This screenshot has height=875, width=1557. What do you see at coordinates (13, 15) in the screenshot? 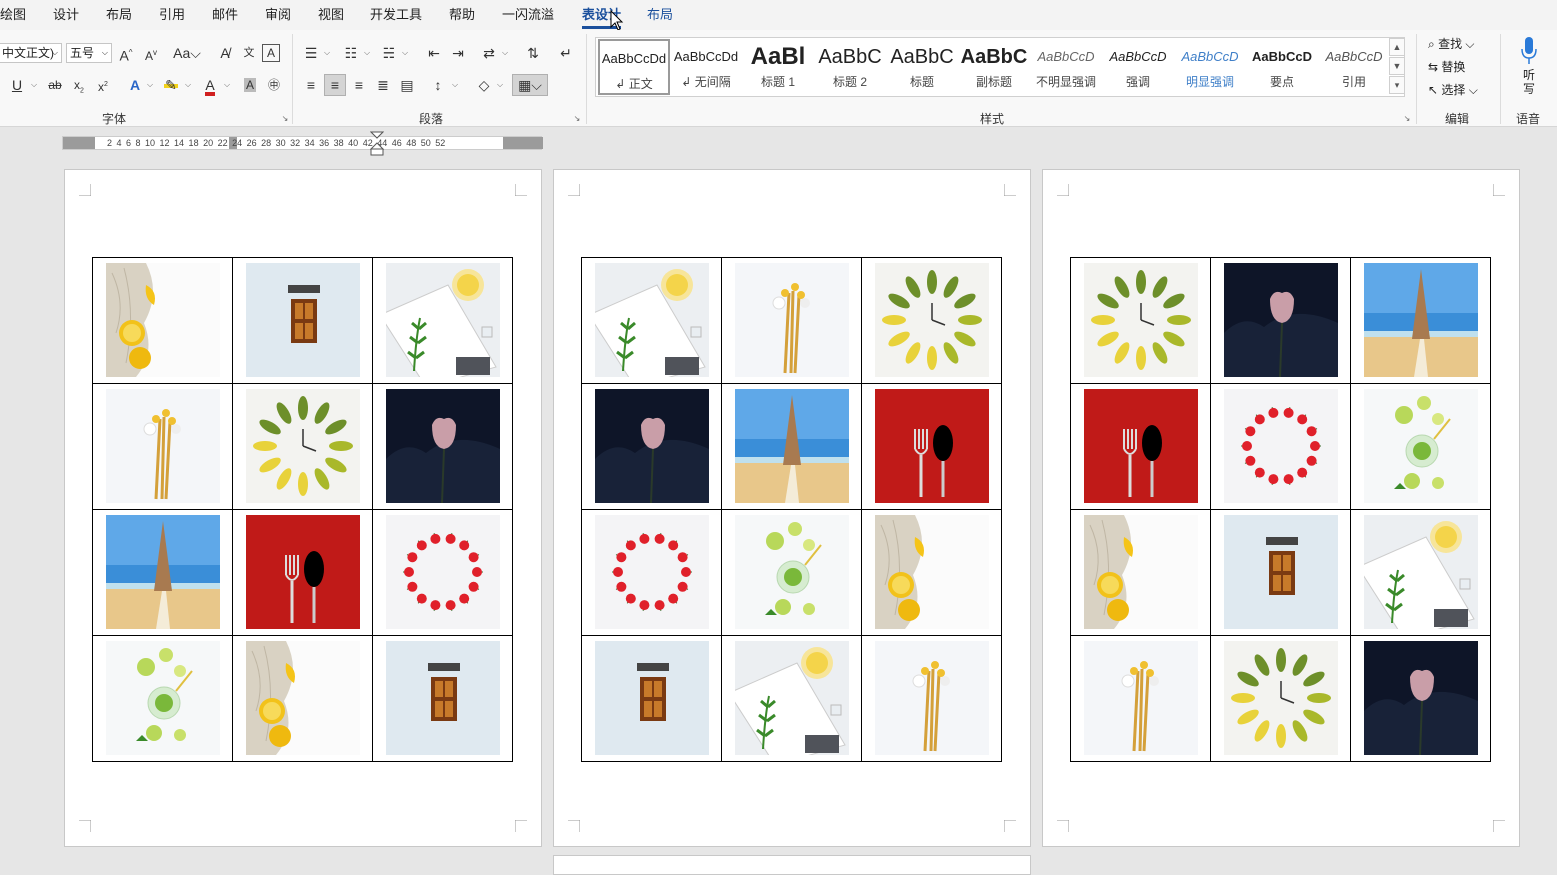
I see `tab-draw: 绘图` at bounding box center [13, 15].